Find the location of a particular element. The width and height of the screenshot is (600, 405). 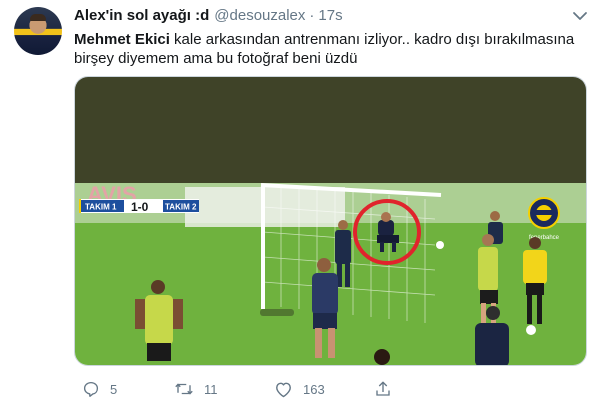

reply-button: 5 is located at coordinates (99, 389).